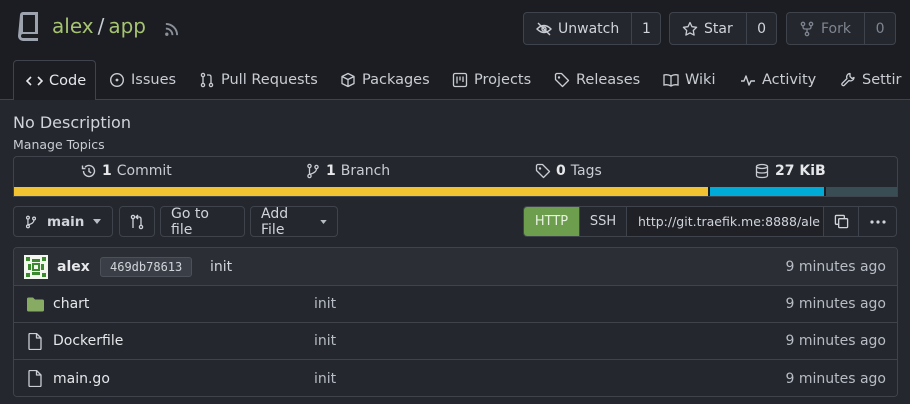 The height and width of the screenshot is (404, 910). I want to click on branch-name: main, so click(66, 221).